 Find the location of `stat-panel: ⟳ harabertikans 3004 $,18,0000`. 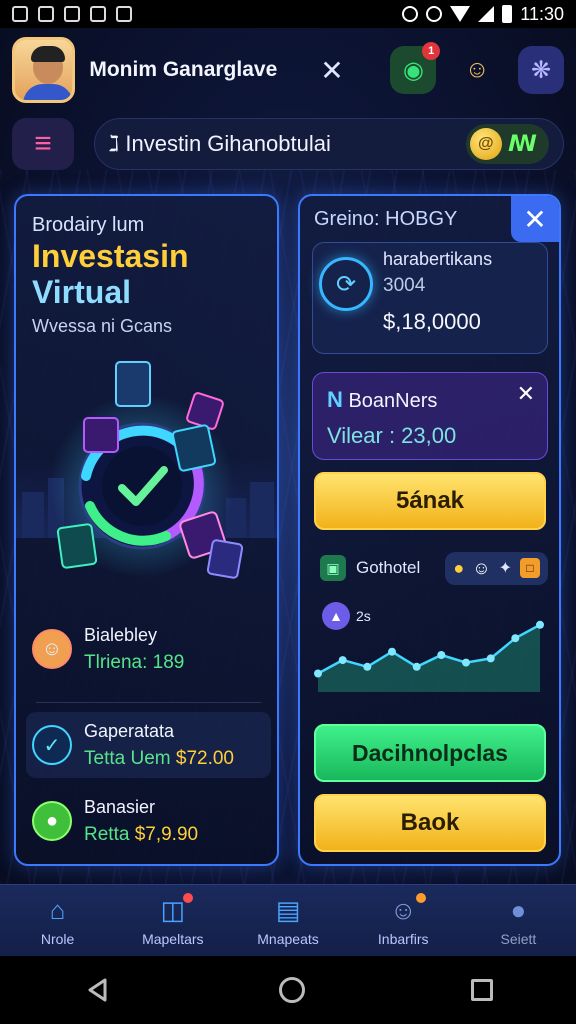

stat-panel: ⟳ harabertikans 3004 $,18,0000 is located at coordinates (430, 298).